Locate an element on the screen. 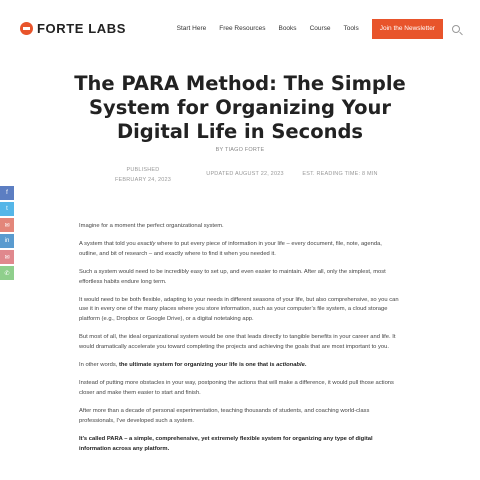  share-sidebar: f t ✉ in ✉ ✆ is located at coordinates (7, 234).